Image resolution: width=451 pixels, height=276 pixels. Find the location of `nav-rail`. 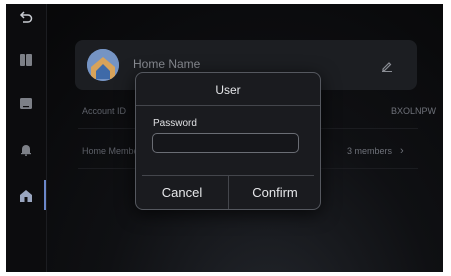

nav-rail is located at coordinates (26, 138).